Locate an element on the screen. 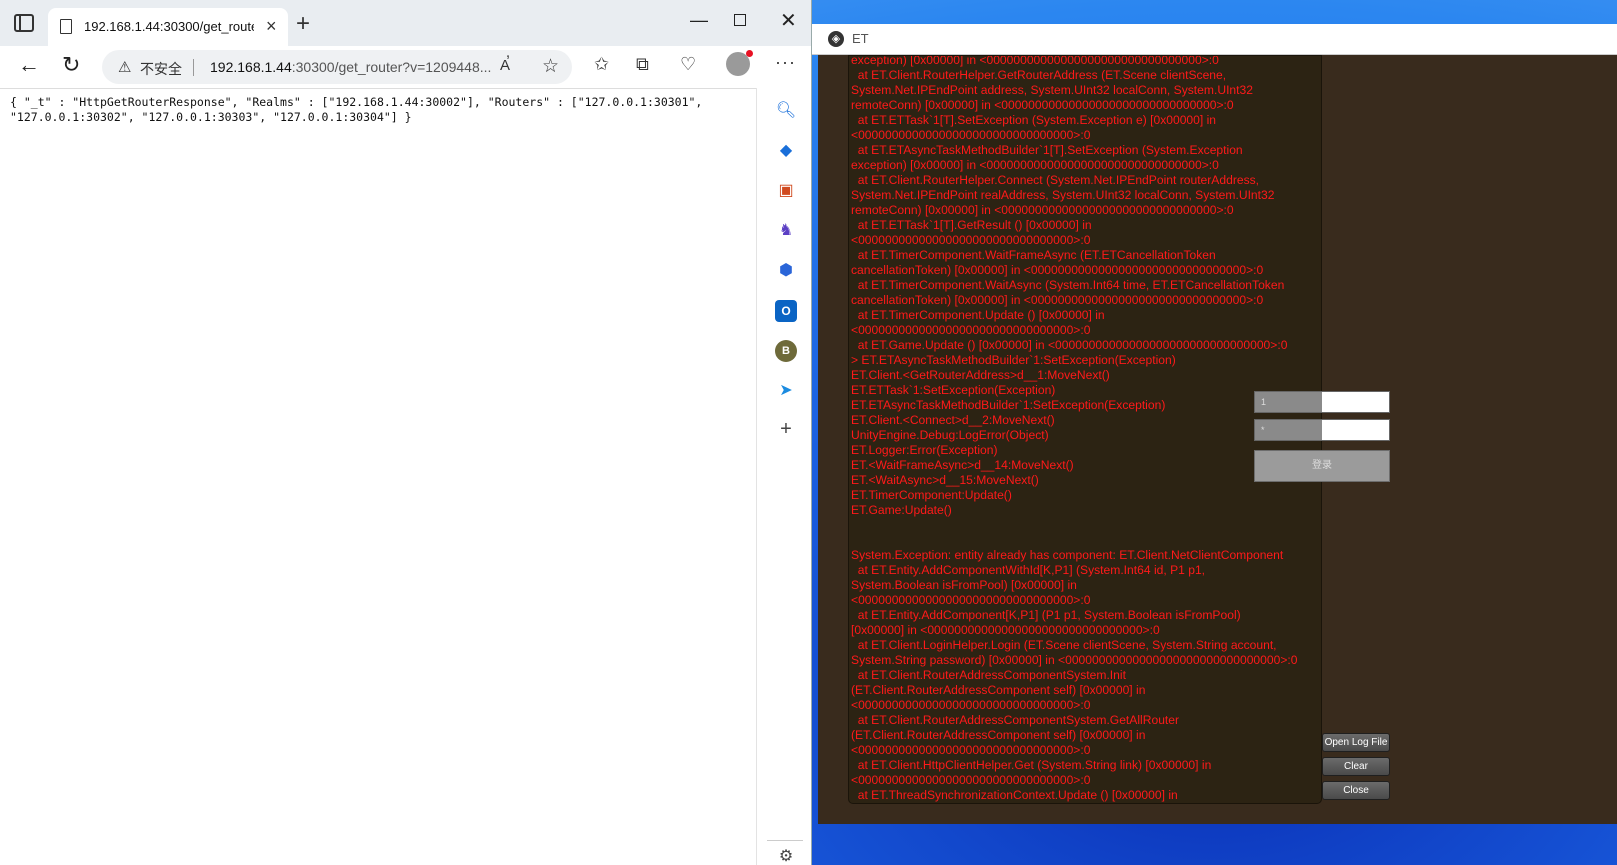 This screenshot has width=1617, height=865. maximize-button is located at coordinates (740, 20).